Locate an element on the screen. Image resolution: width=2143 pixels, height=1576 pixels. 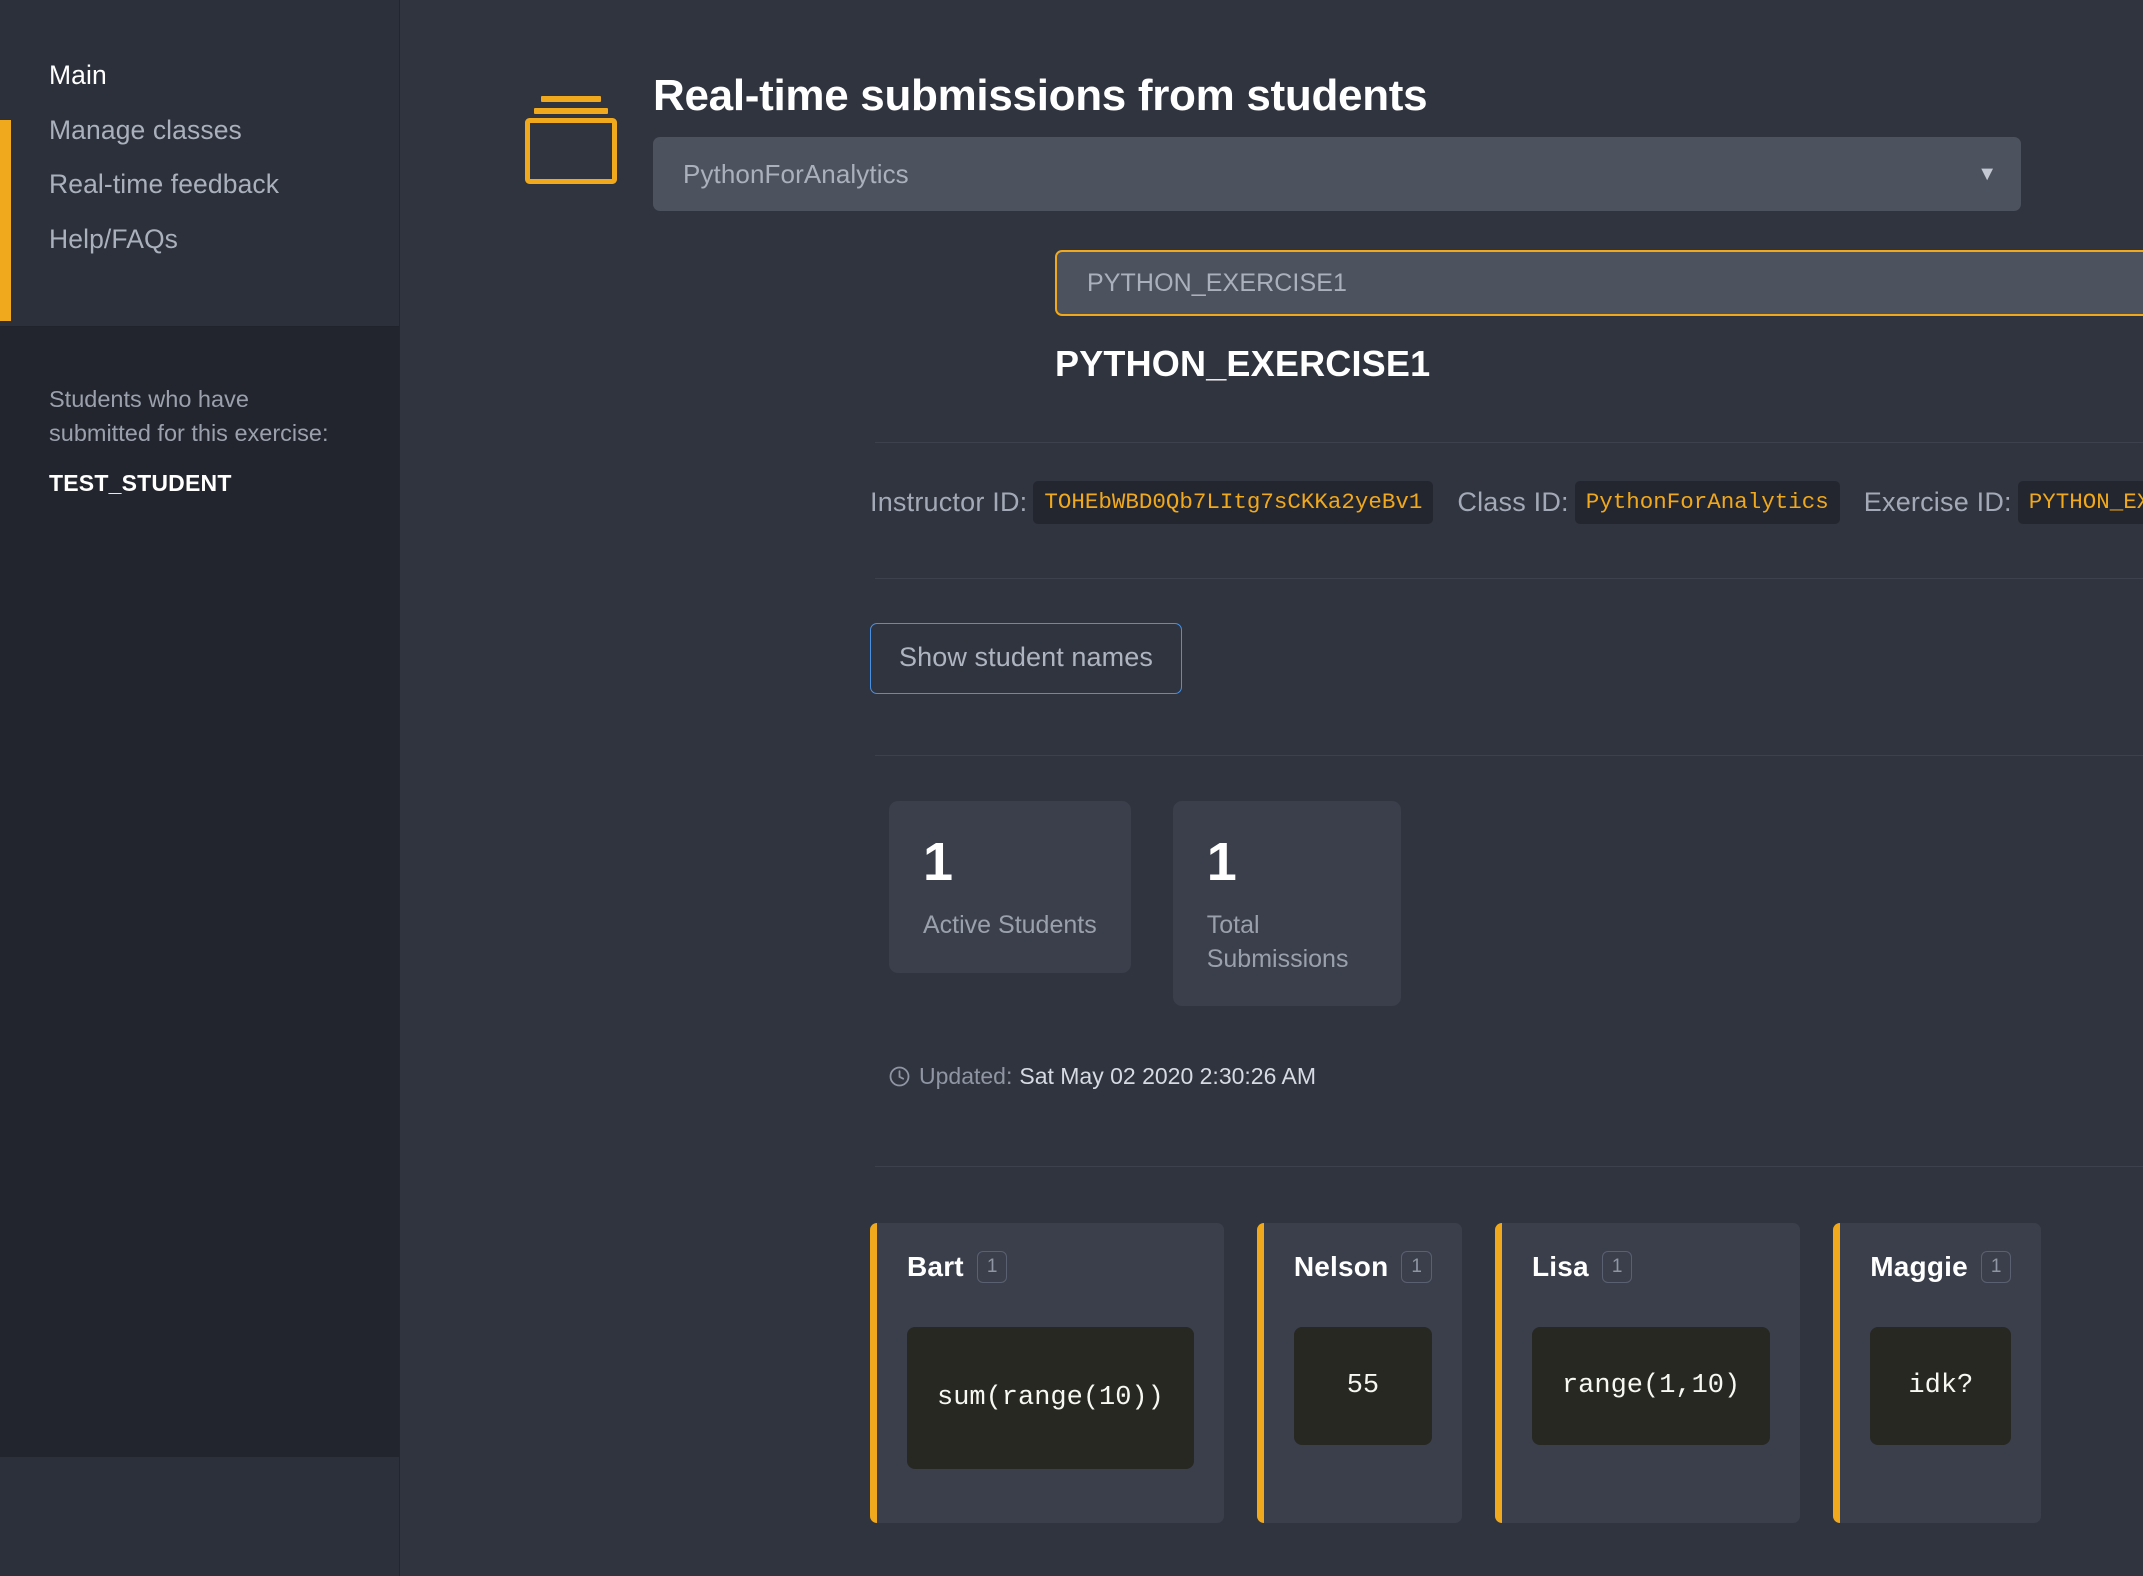
submission-card: Maggie 1 idk? is located at coordinates (1937, 1373).